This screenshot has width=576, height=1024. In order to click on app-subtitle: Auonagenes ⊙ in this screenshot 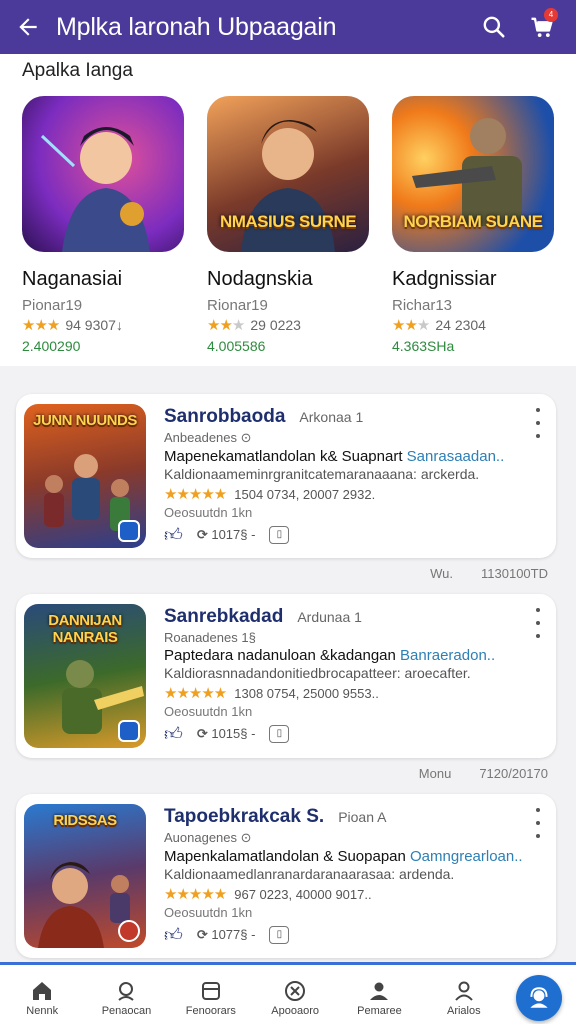, I will do `click(208, 837)`.